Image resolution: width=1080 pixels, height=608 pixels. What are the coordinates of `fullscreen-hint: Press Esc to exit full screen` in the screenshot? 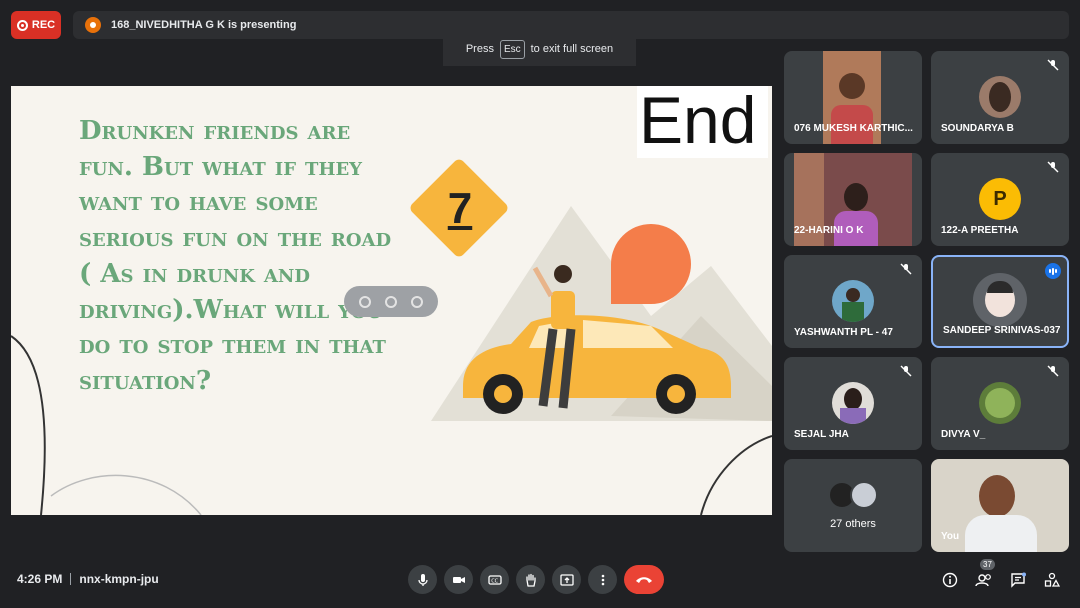 It's located at (539, 49).